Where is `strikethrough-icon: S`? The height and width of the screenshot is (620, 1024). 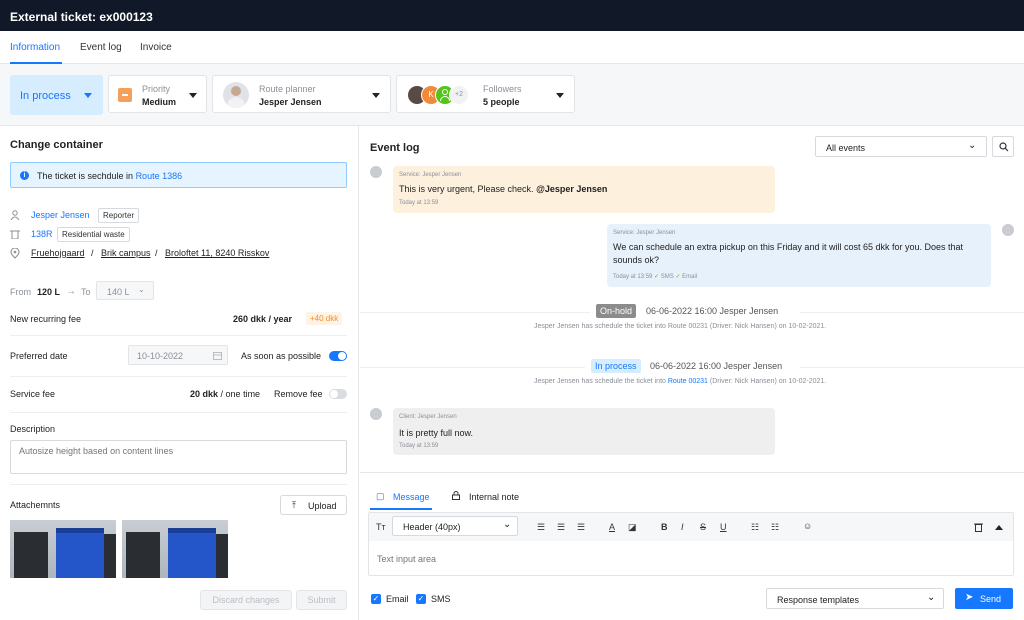
strikethrough-icon: S is located at coordinates (703, 527).